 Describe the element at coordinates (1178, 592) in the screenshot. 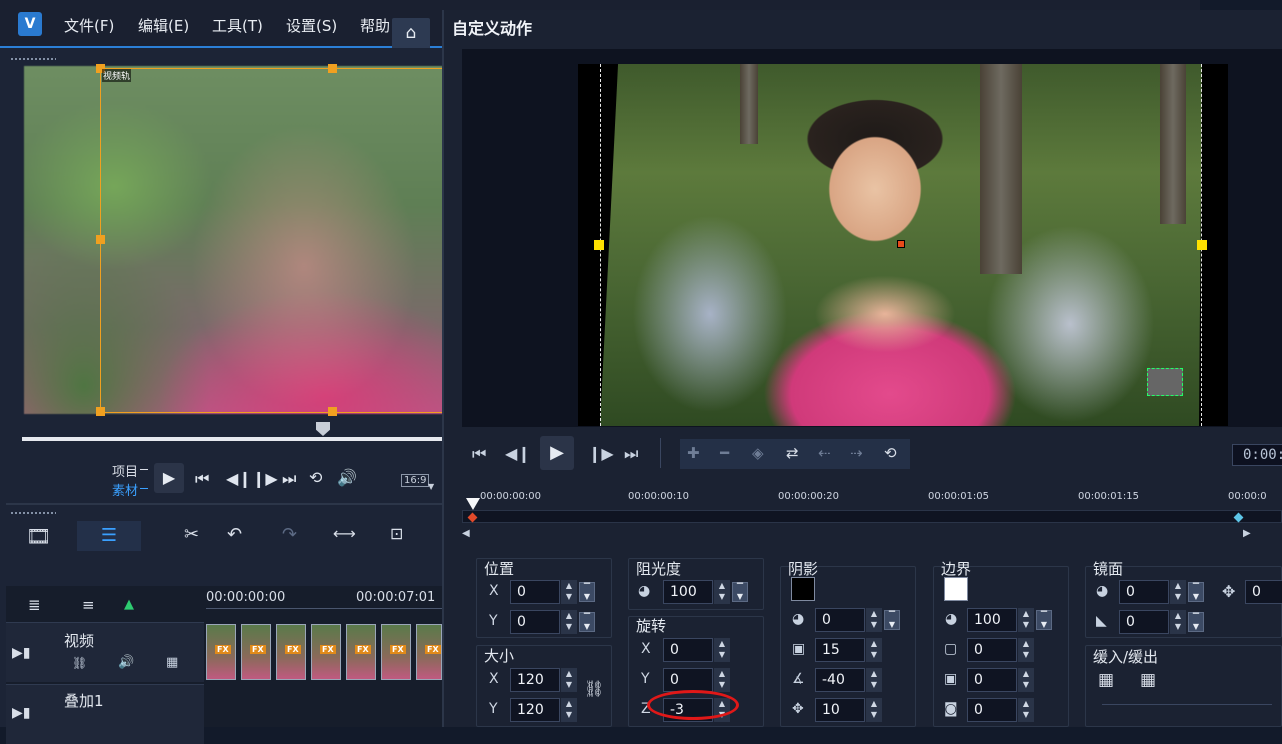

I see `mirror-opacity-spinner: ▲ ▼` at that location.